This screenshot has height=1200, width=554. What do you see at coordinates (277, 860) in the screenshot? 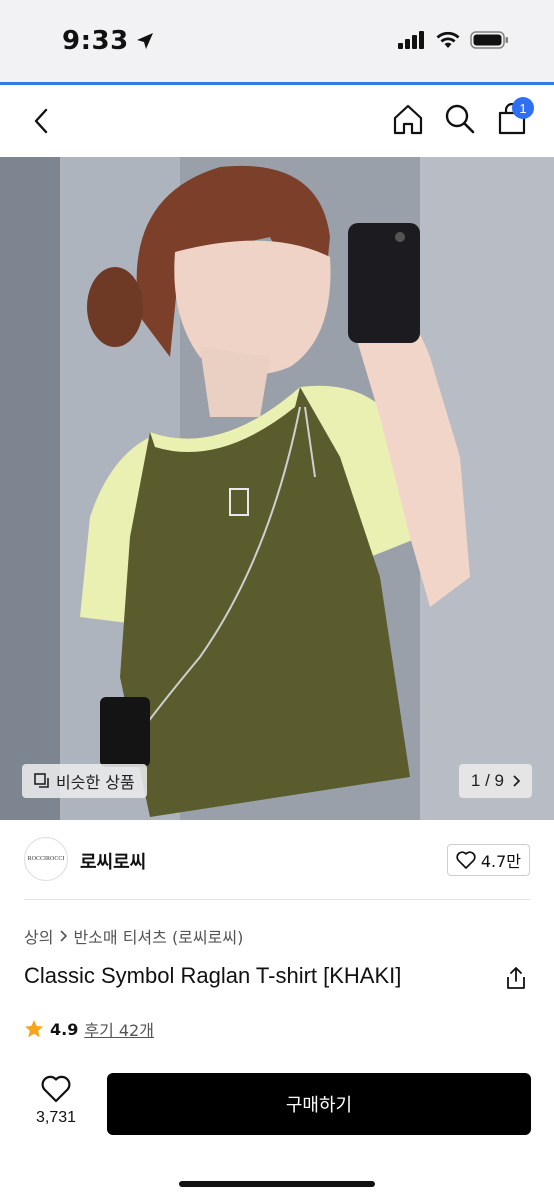
I see `shop-row: ROCCIROCCI 로씨로씨 4.7만` at bounding box center [277, 860].